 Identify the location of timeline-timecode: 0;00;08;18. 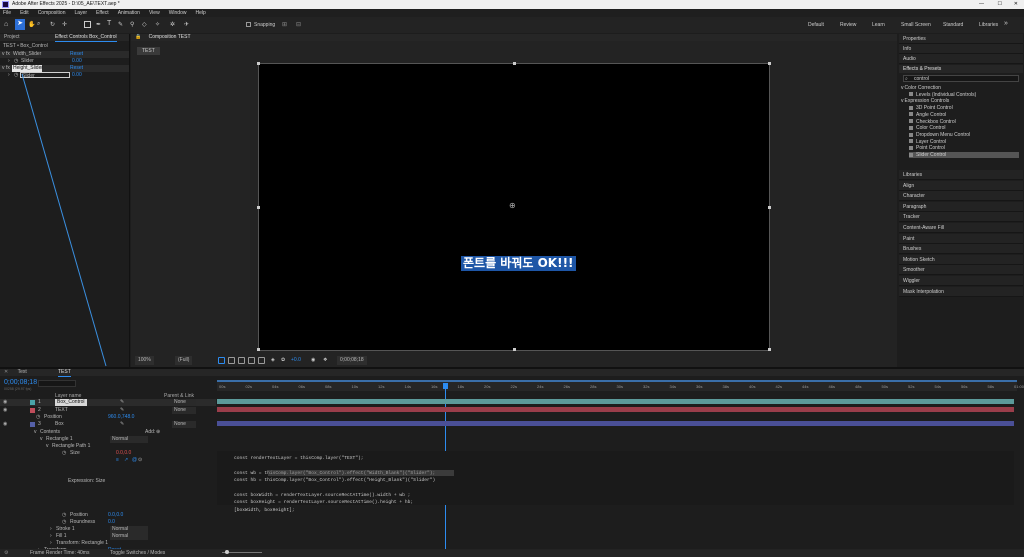
(20, 382).